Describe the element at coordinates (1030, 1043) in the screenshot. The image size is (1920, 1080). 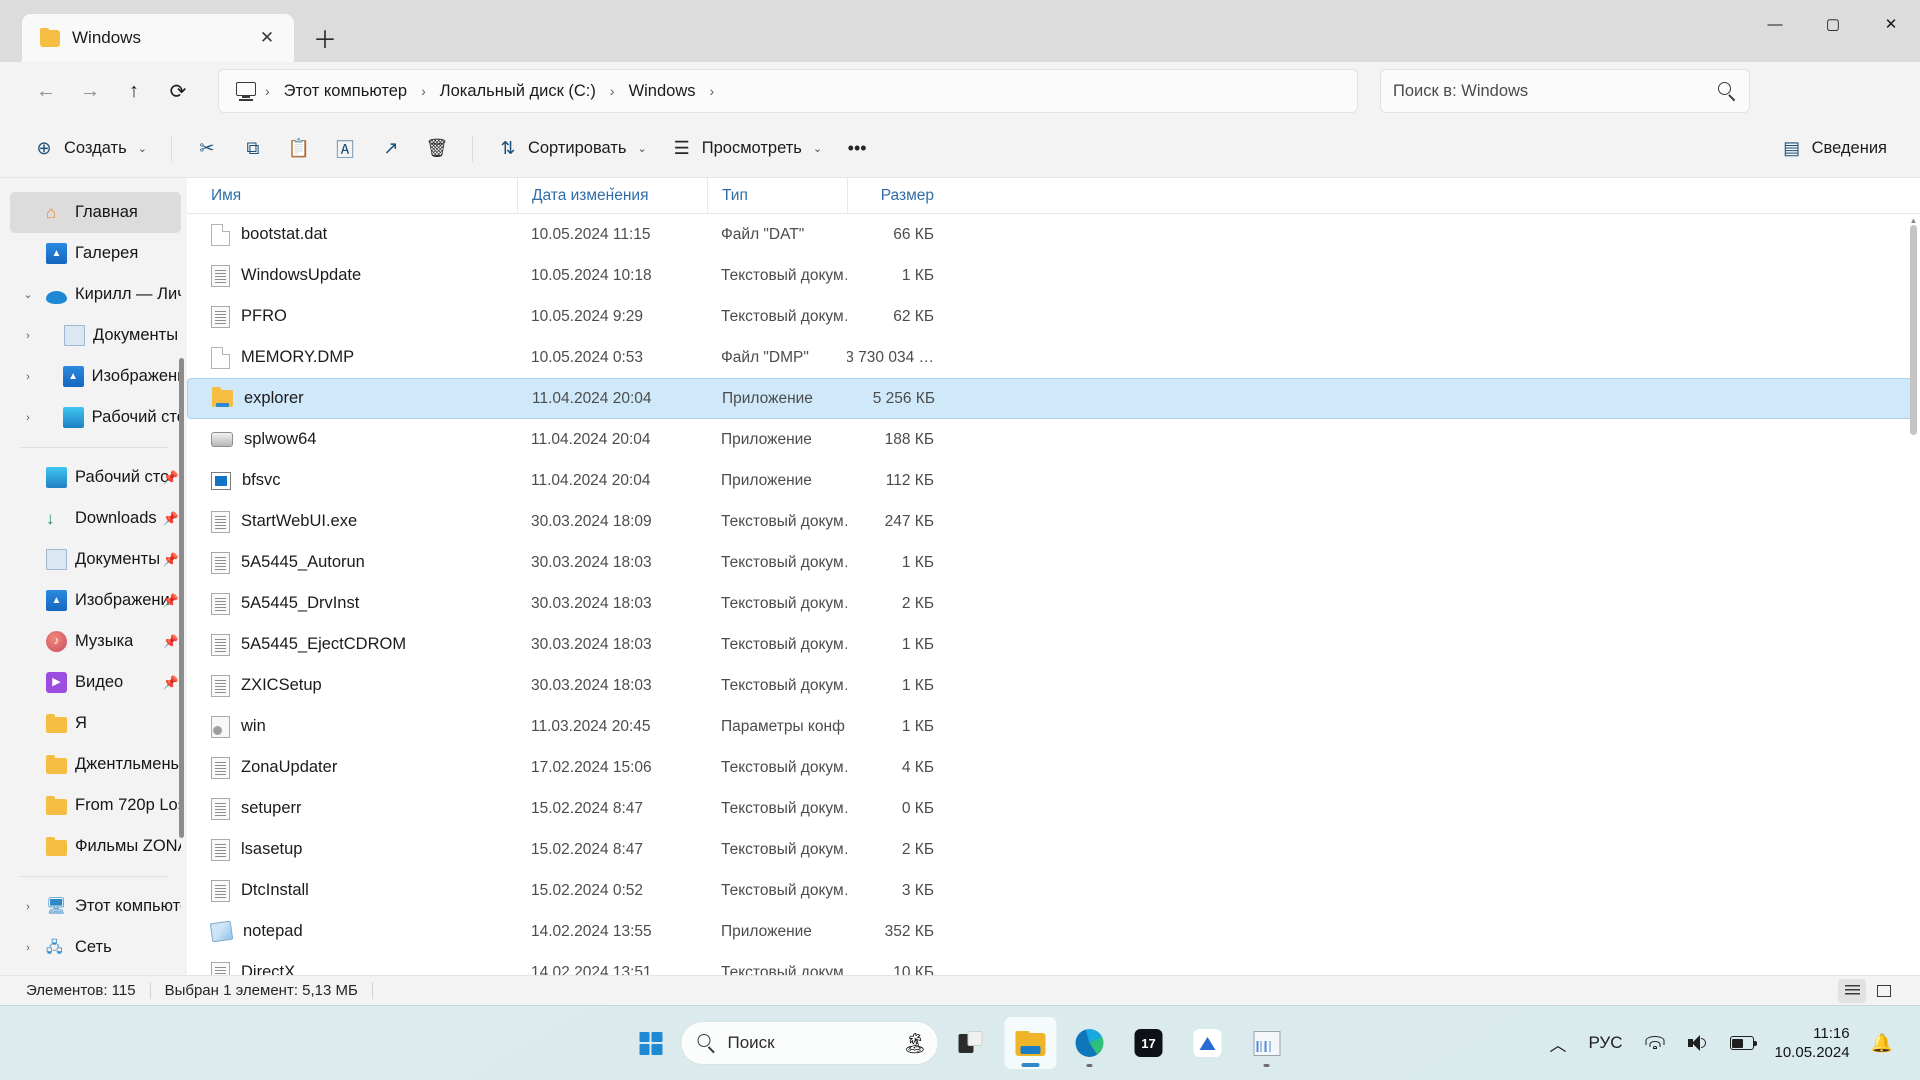
I see `taskbar-app-file-explorer` at that location.